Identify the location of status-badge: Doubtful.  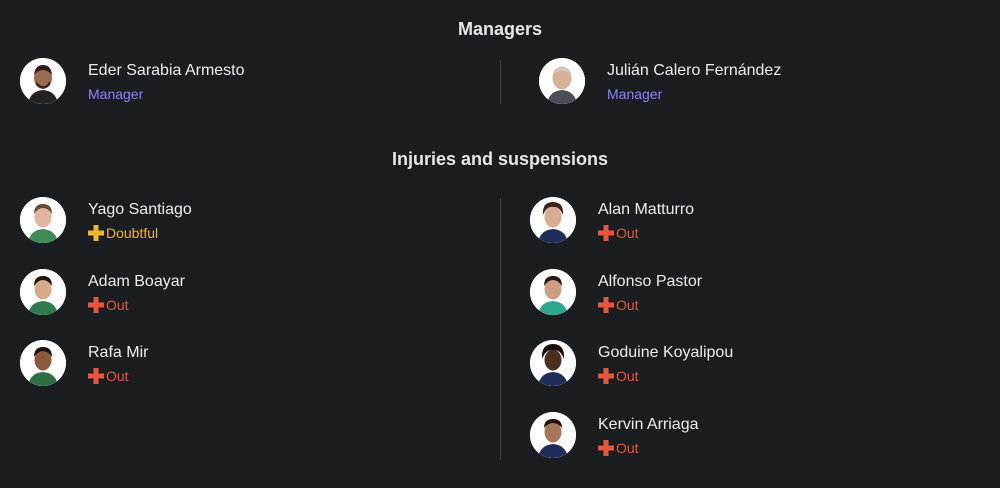
(123, 234).